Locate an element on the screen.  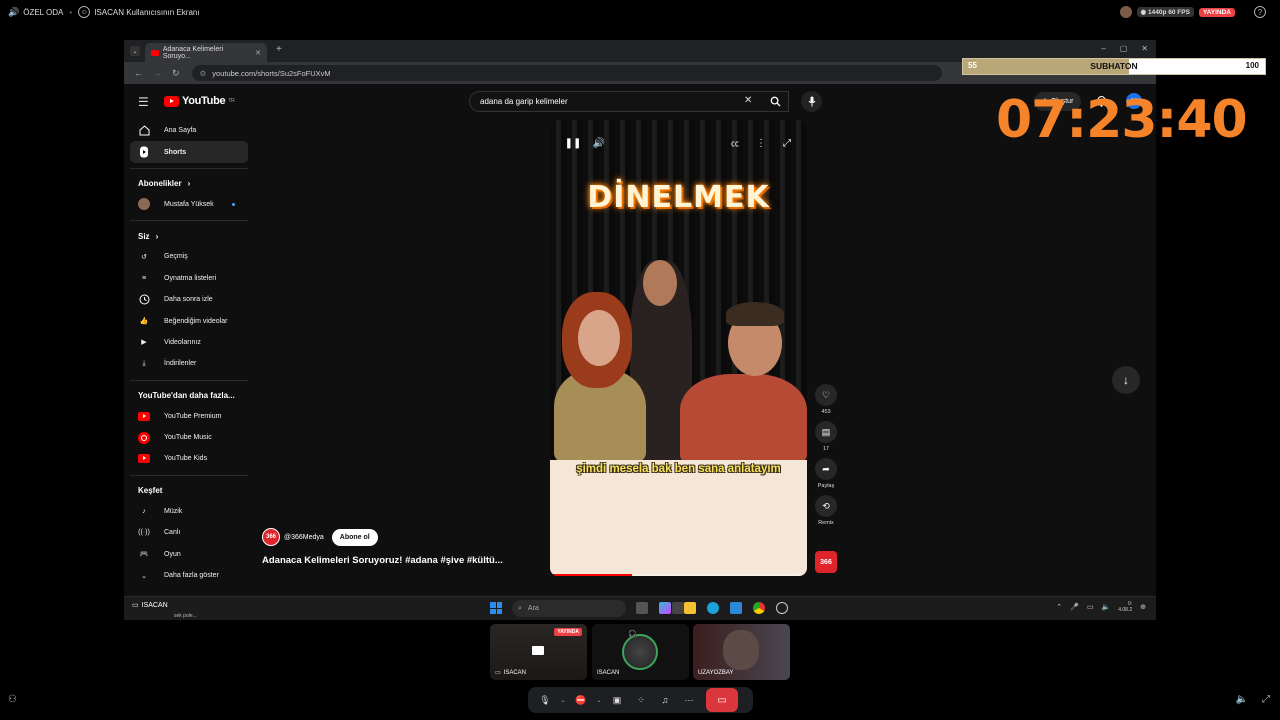
soundboard-button: ♫ is located at coordinates (665, 700).